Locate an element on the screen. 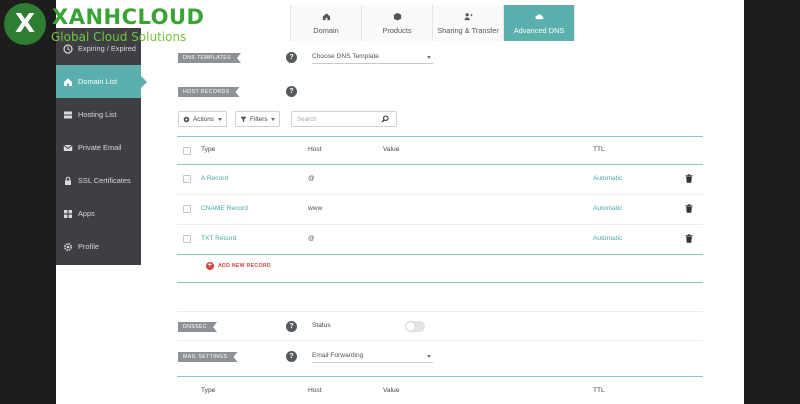  table-bottom-border is located at coordinates (440, 282).